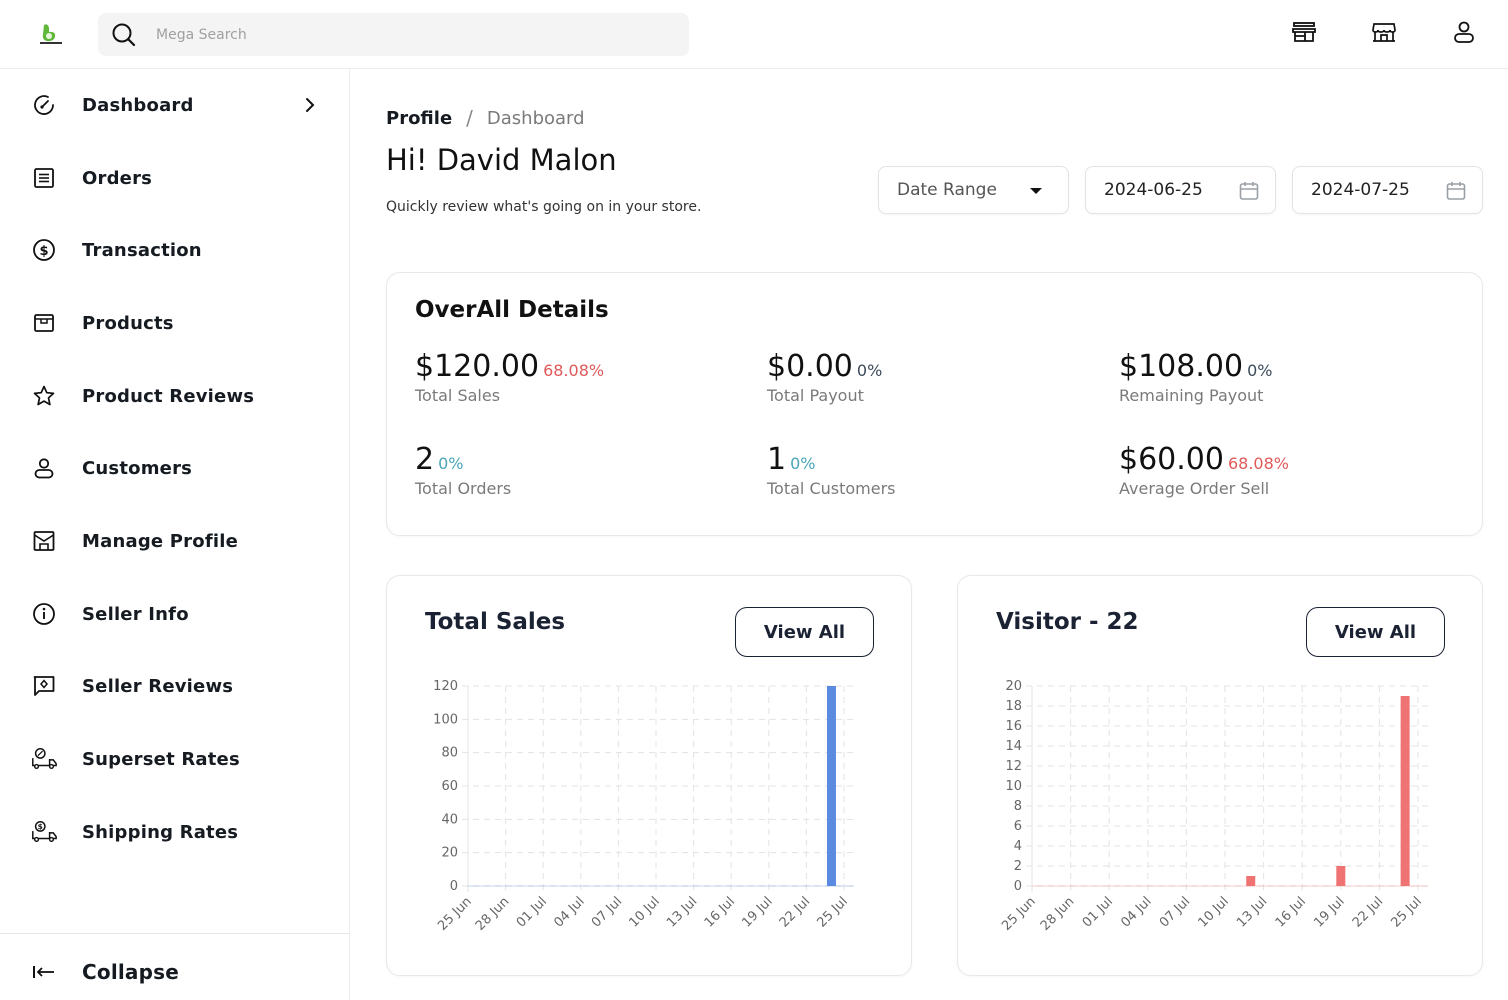 This screenshot has height=1000, width=1508. I want to click on x-tick-label: 28 Jun, so click(493, 914).